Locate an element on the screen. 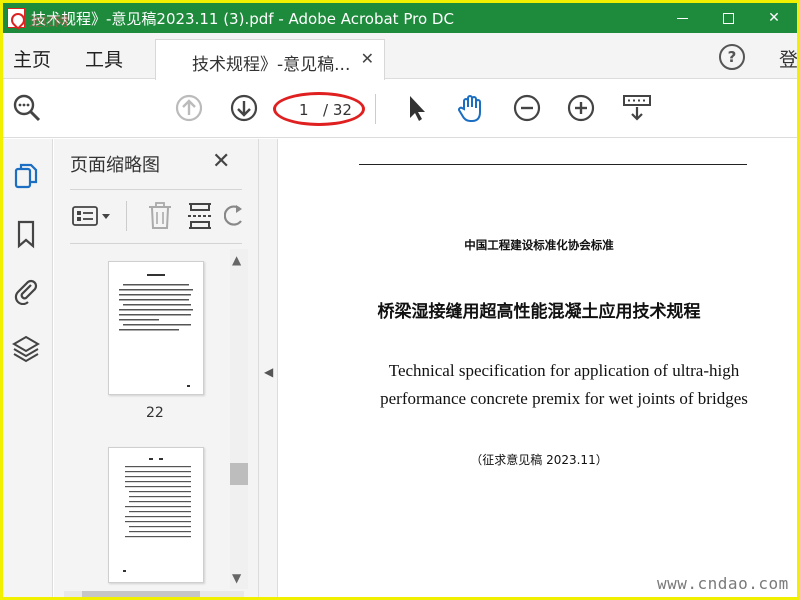 Image resolution: width=800 pixels, height=600 pixels. scroll-down-arrow: ▼ is located at coordinates (236, 578).